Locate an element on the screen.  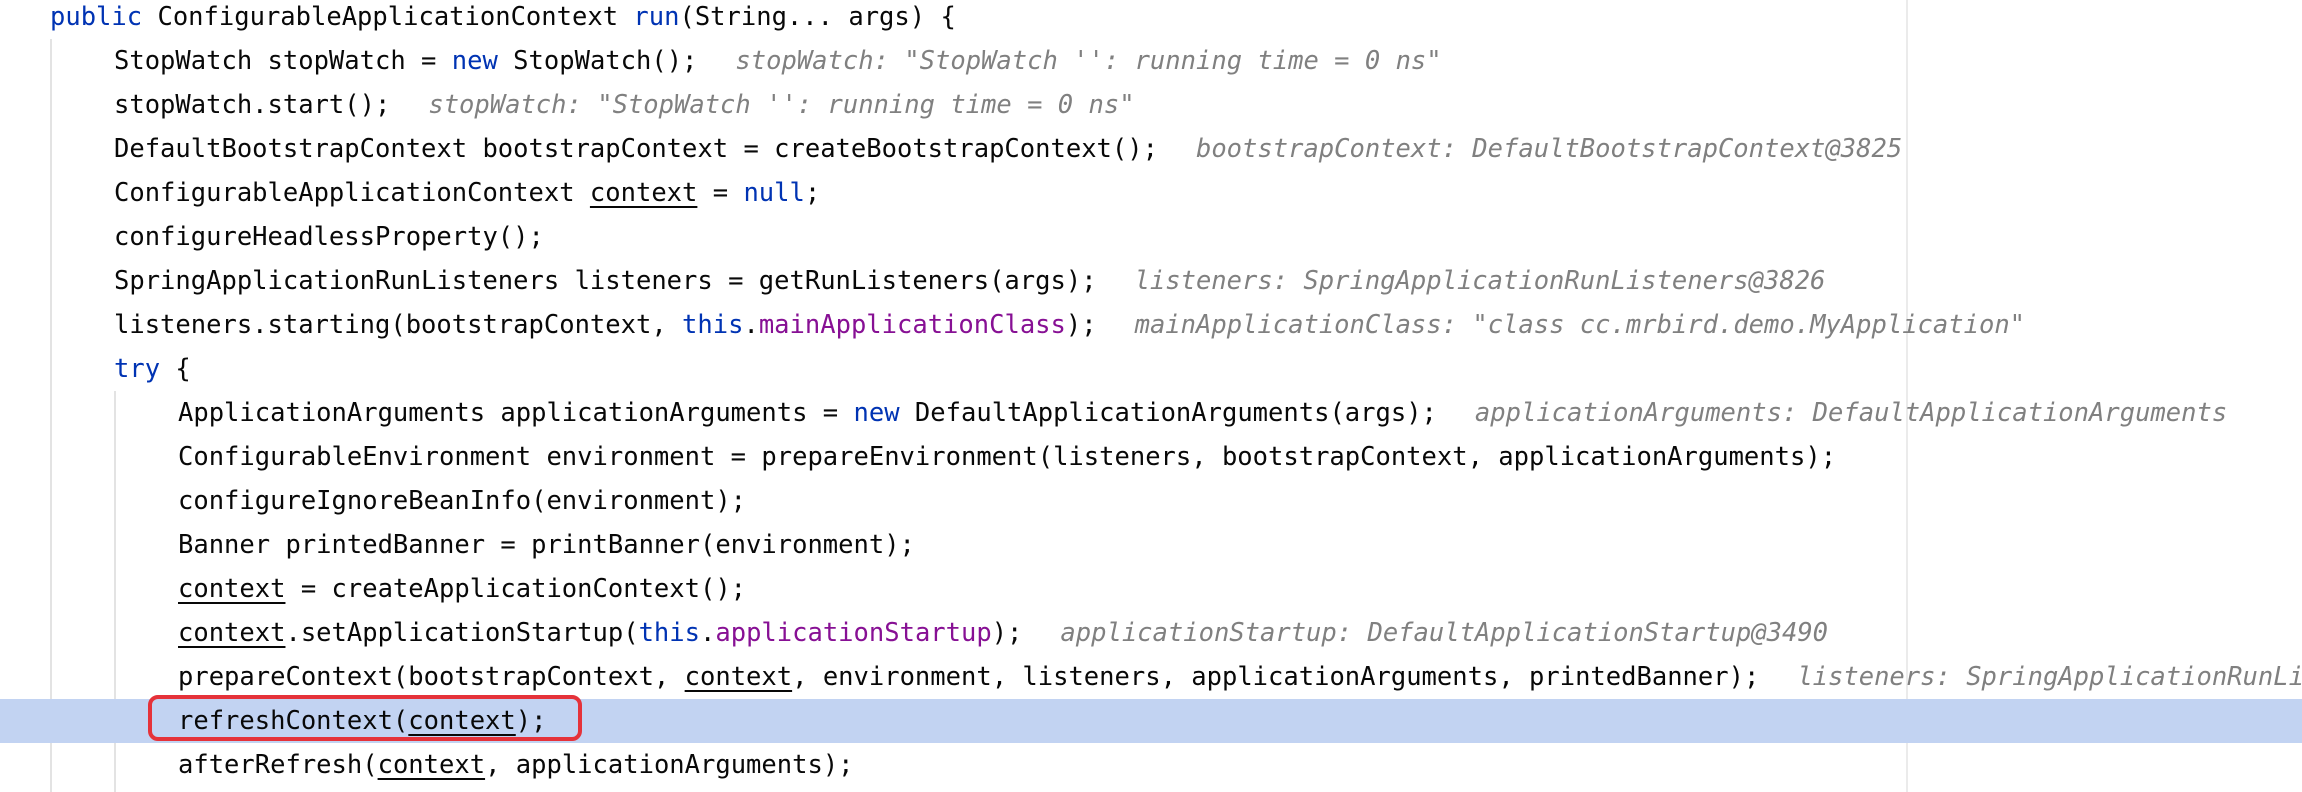
field-token: mainApplicationClass is located at coordinates (912, 325).